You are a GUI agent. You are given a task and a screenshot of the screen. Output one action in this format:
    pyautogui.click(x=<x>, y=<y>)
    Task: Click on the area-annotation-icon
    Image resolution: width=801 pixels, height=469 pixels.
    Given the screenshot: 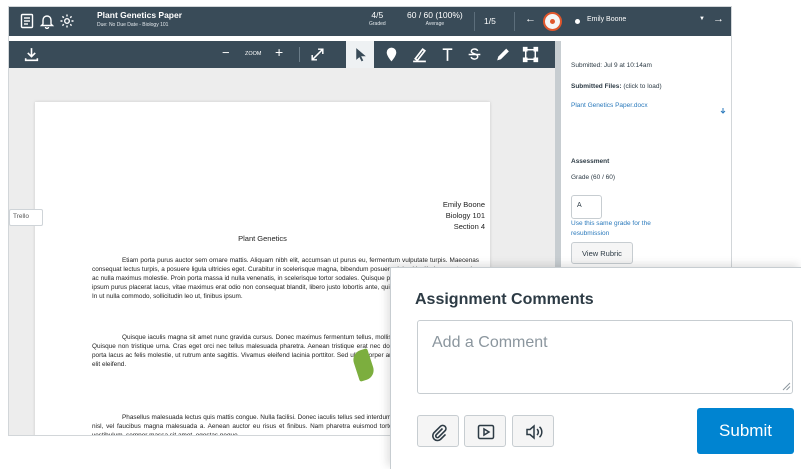 What is the action you would take?
    pyautogui.click(x=530, y=54)
    